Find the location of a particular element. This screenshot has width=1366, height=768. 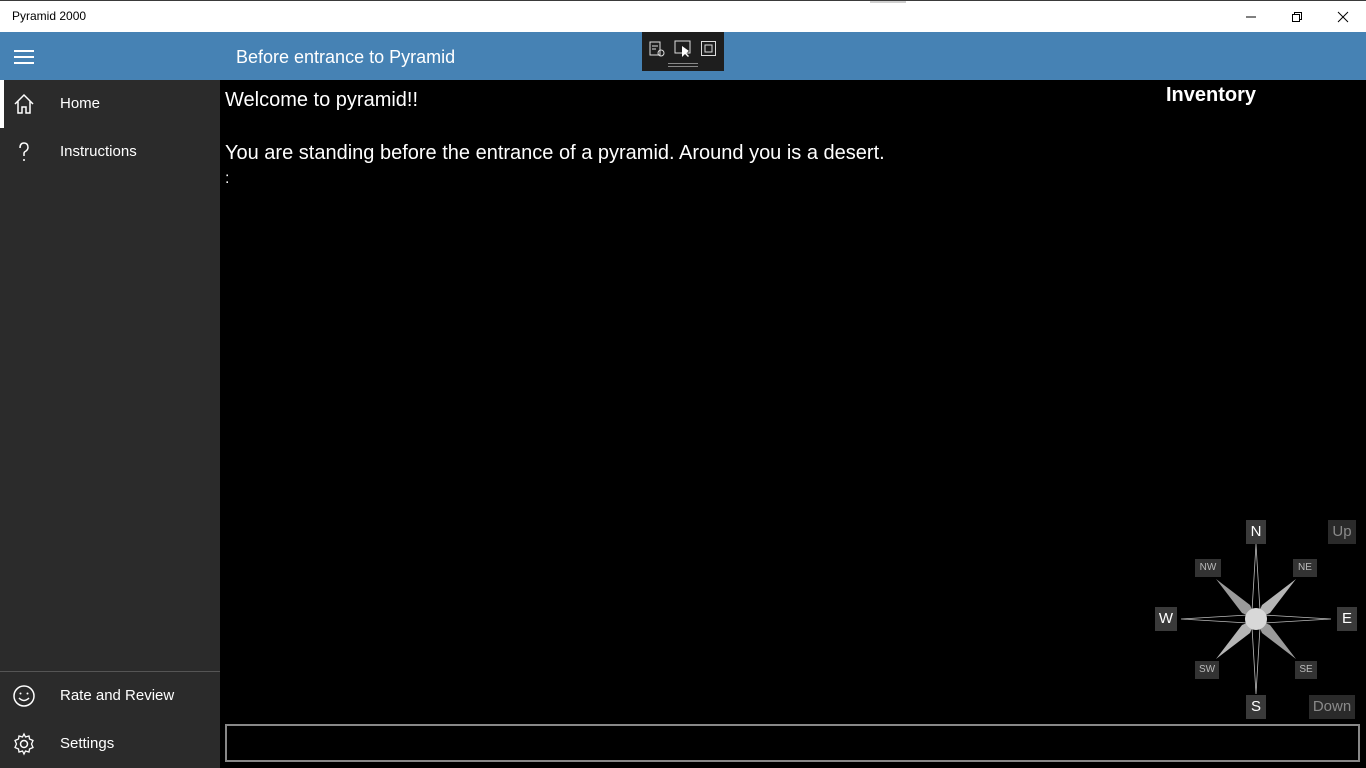

restore-button is located at coordinates (1297, 16).